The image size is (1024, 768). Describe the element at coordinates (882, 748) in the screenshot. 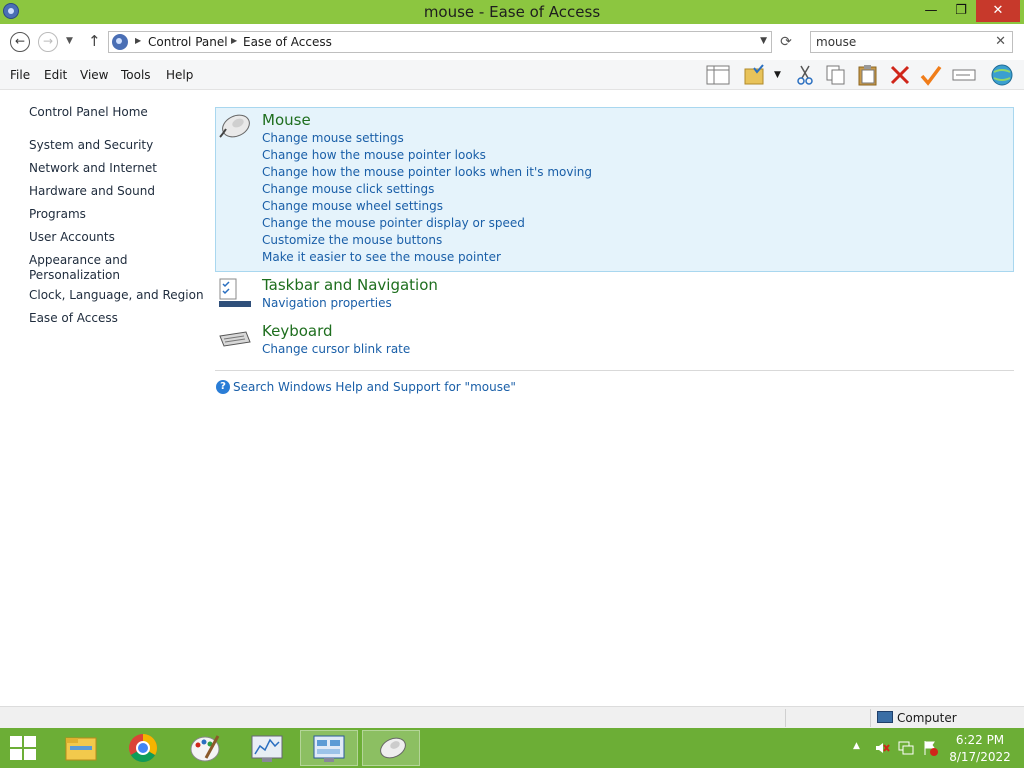

I see `volume-muted-icon` at that location.